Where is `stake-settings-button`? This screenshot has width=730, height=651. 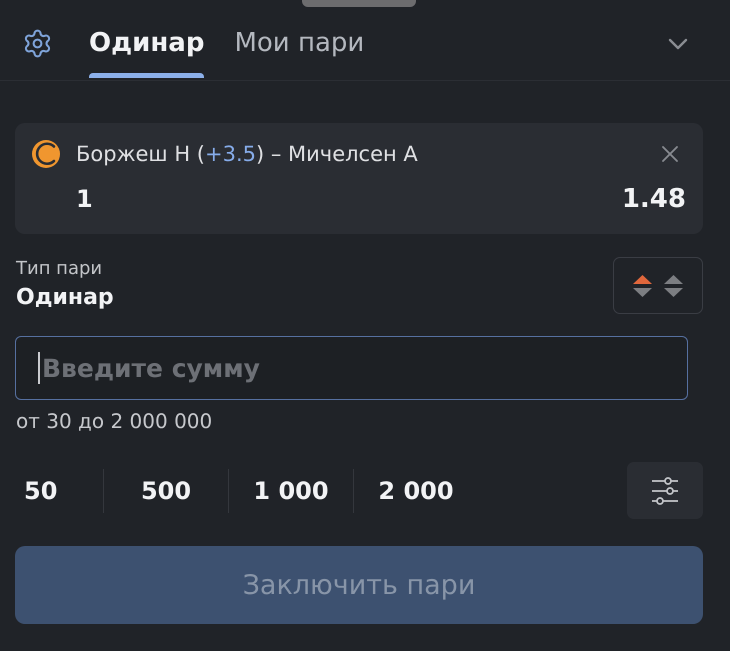 stake-settings-button is located at coordinates (665, 490).